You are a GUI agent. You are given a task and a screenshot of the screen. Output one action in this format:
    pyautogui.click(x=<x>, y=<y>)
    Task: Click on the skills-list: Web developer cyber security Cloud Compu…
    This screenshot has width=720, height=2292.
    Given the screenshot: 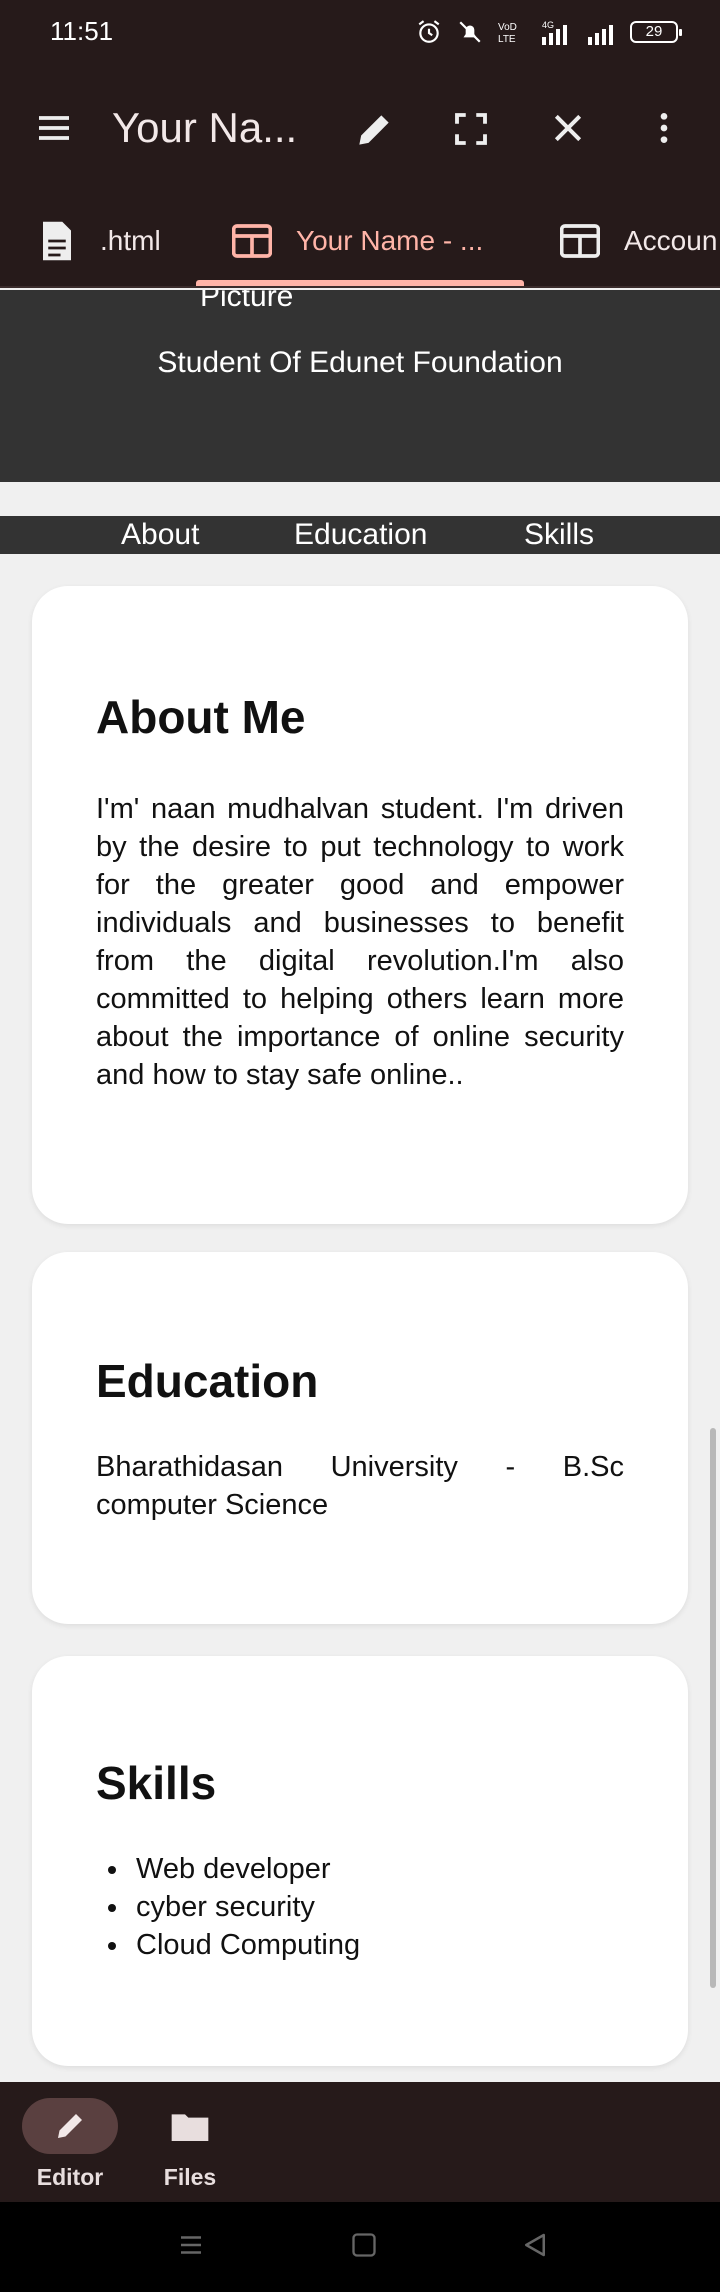 What is the action you would take?
    pyautogui.click(x=360, y=1907)
    